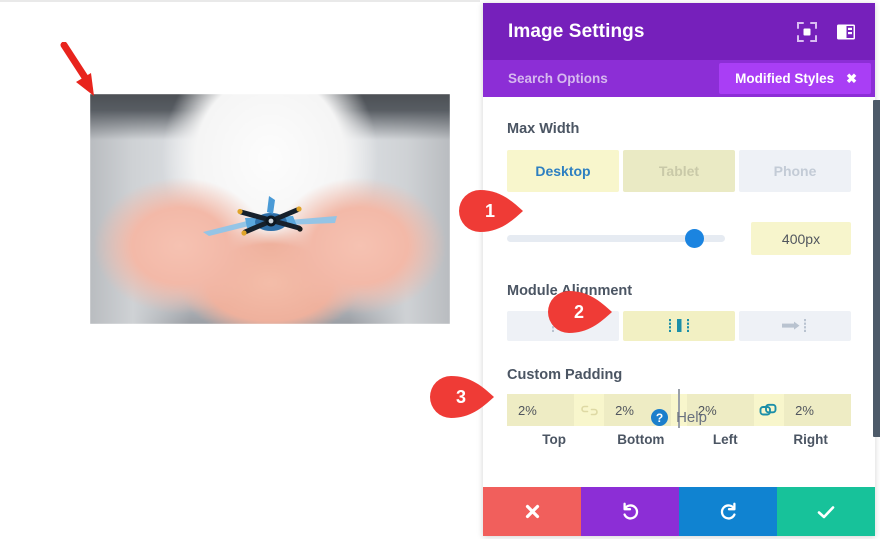  I want to click on callout-number-3: 3, so click(460, 396).